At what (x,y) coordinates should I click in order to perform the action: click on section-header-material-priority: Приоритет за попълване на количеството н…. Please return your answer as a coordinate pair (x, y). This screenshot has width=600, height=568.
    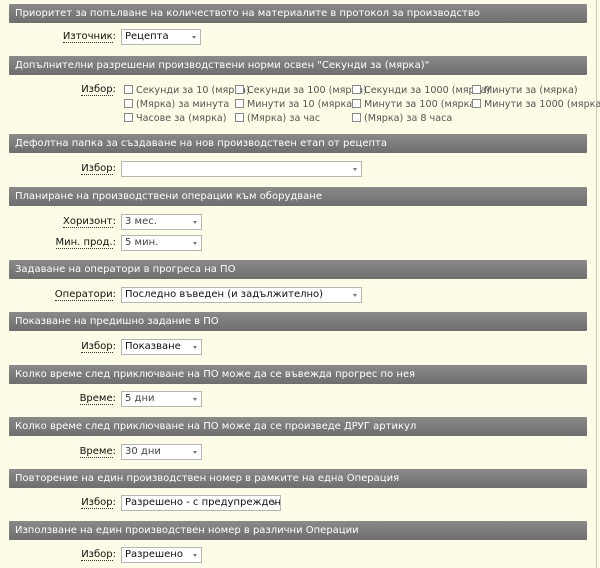
    Looking at the image, I should click on (298, 13).